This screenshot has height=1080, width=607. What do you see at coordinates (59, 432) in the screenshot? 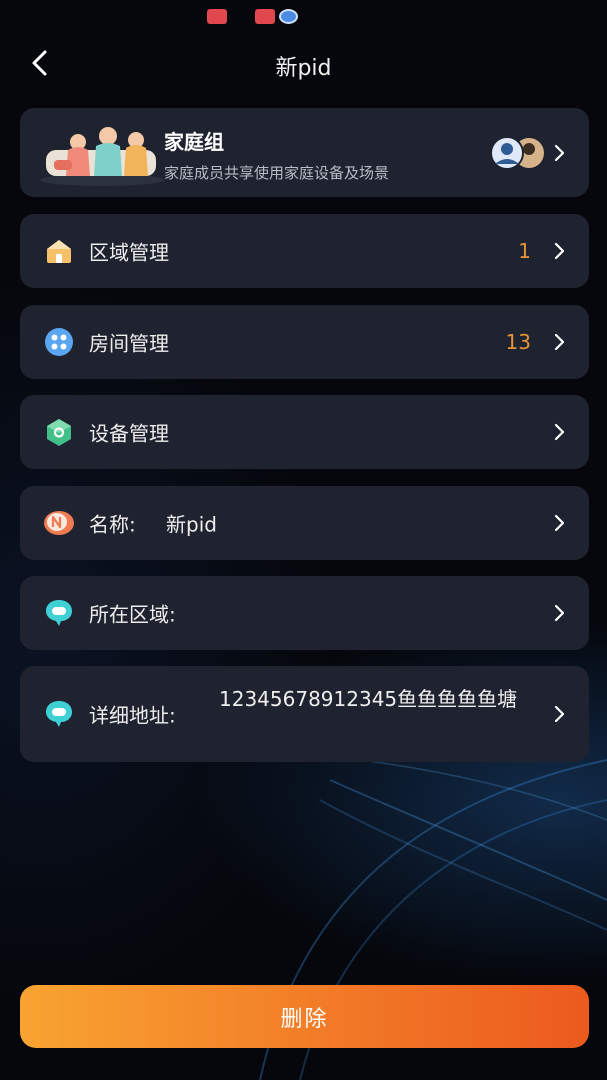
I see `hexagon-icon` at bounding box center [59, 432].